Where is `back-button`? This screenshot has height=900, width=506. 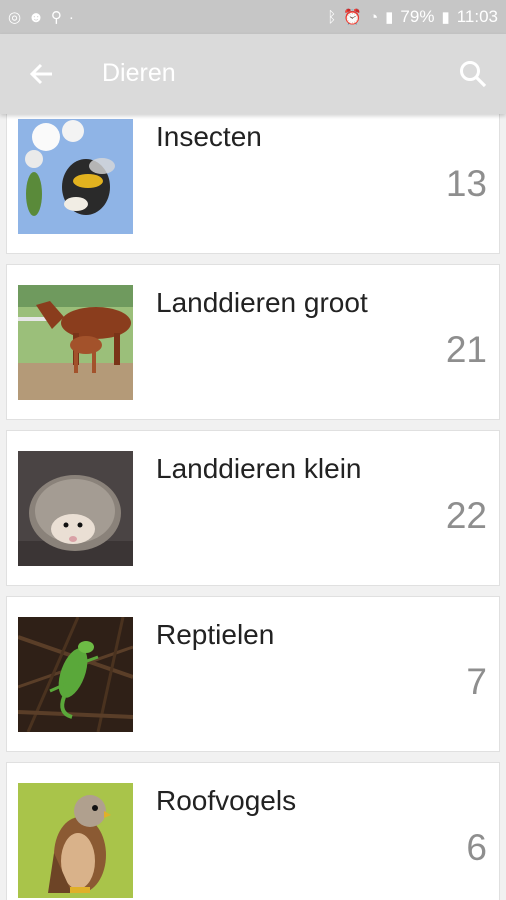 back-button is located at coordinates (42, 74).